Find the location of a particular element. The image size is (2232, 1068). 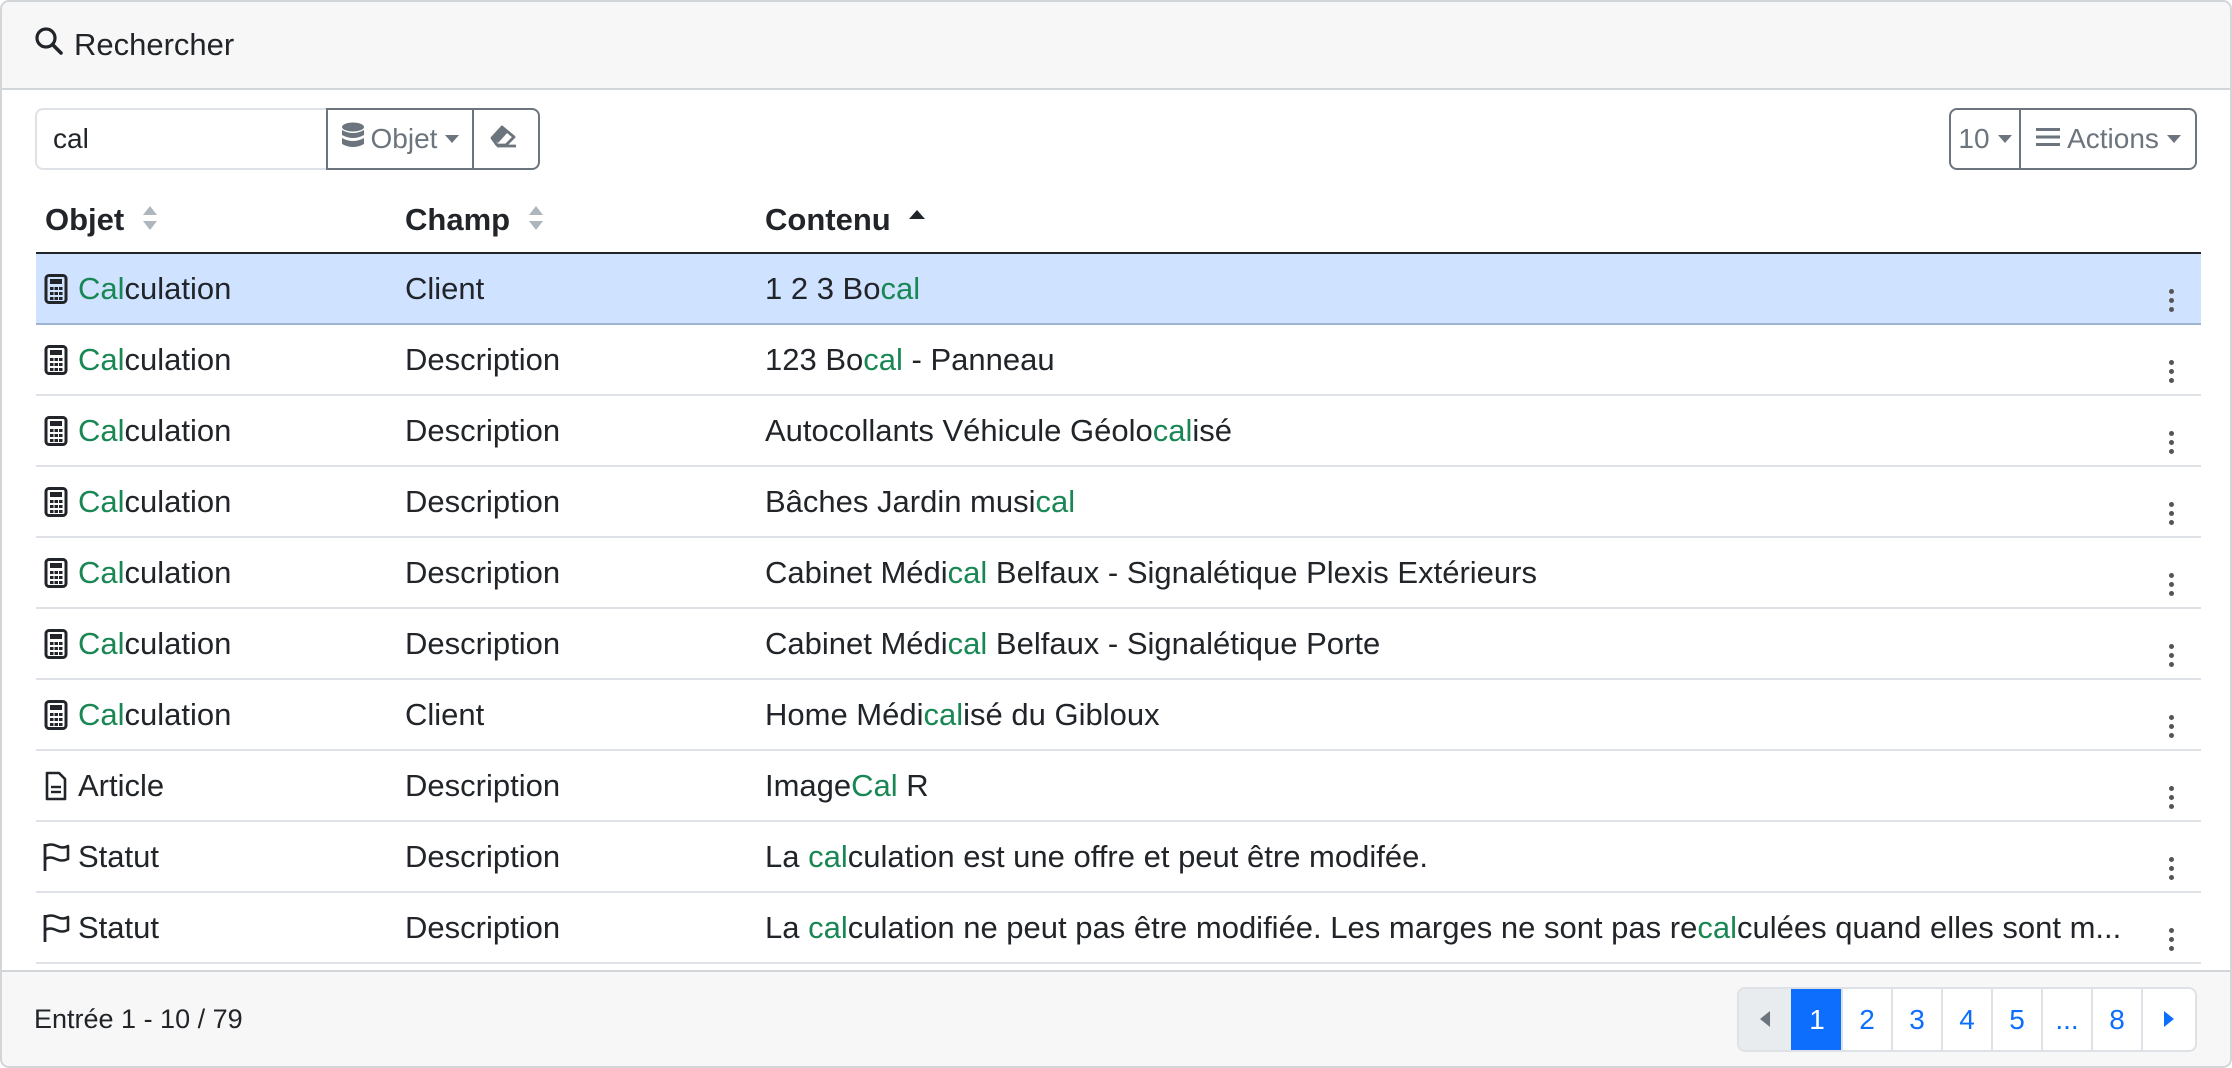

toolbar: Objet 10 Actions is located at coordinates (1116, 139).